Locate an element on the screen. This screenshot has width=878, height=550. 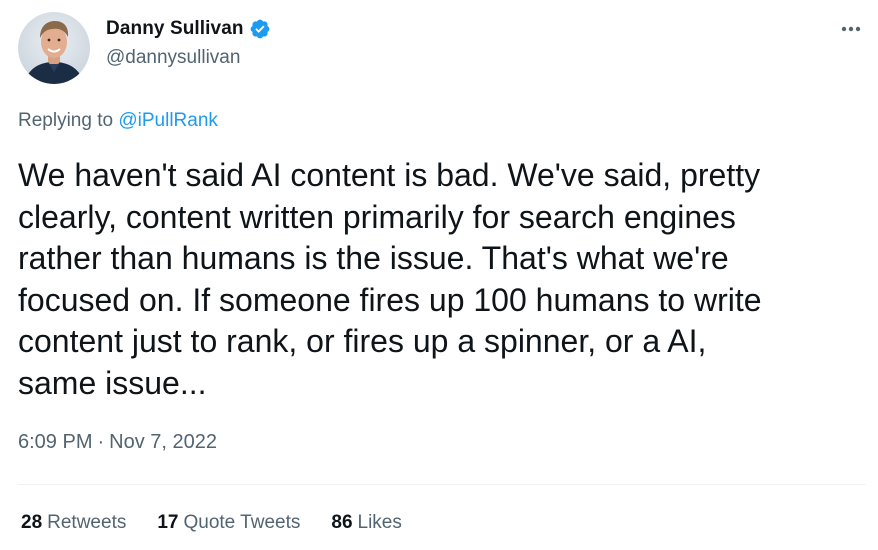
likes-count: 86 is located at coordinates (342, 522).